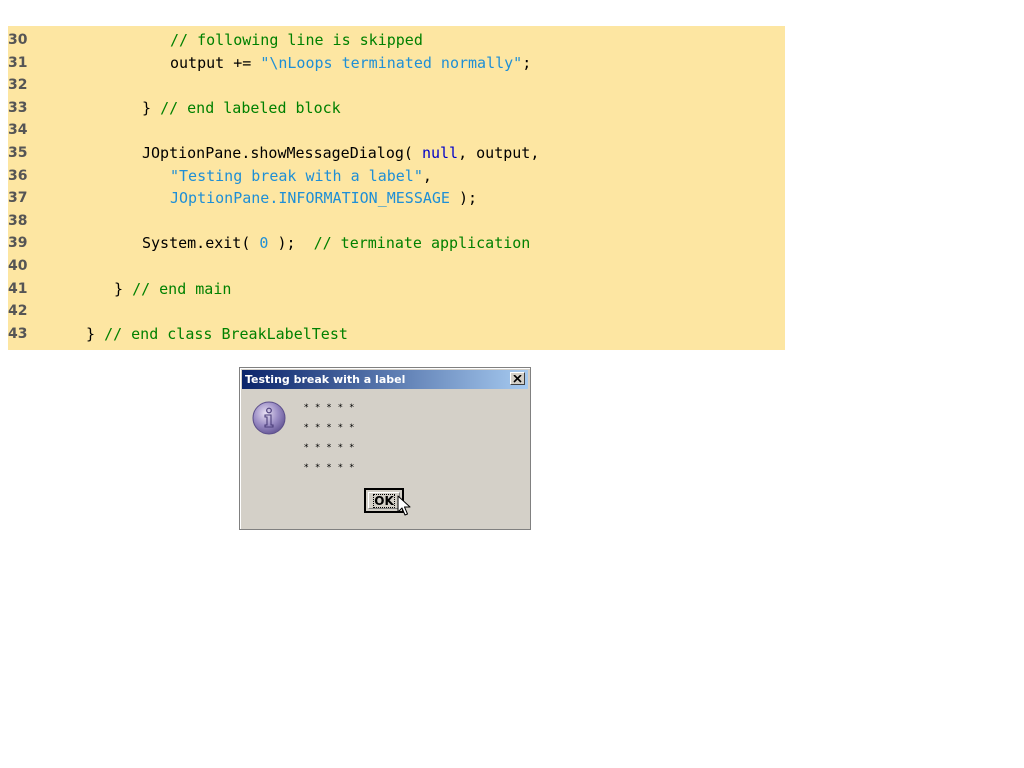 The image size is (1024, 768). Describe the element at coordinates (396, 221) in the screenshot. I see `code-line: 38` at that location.